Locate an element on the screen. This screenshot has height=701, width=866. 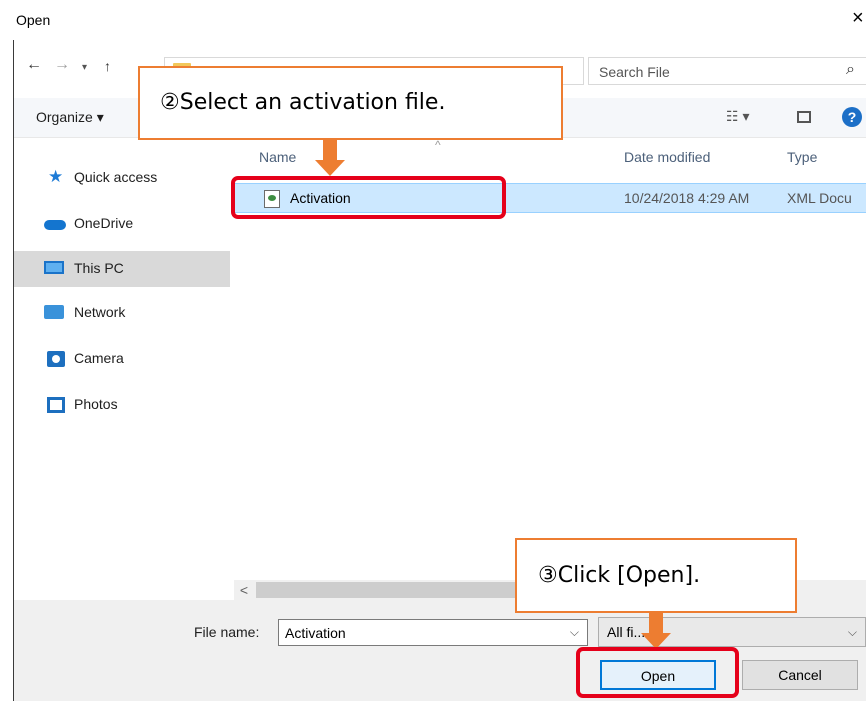
view-options-icon: ☷ ▾ is located at coordinates (737, 116).